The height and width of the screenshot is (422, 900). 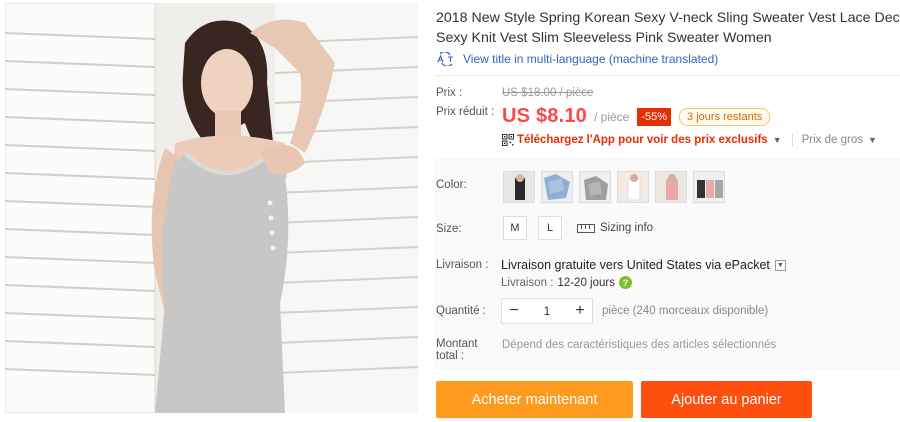 I want to click on qr-code-icon, so click(x=508, y=140).